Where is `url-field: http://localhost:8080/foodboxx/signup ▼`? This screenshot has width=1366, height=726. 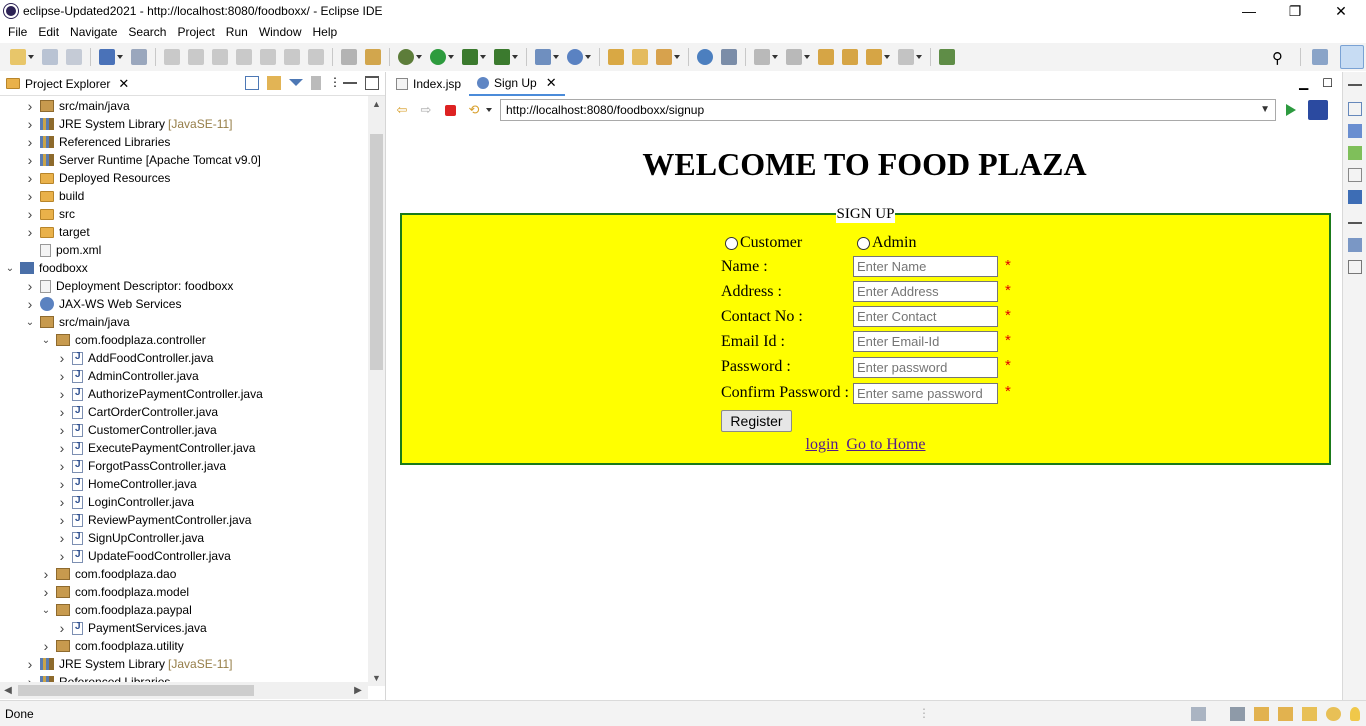
url-field: http://localhost:8080/foodboxx/signup ▼ is located at coordinates (888, 110).